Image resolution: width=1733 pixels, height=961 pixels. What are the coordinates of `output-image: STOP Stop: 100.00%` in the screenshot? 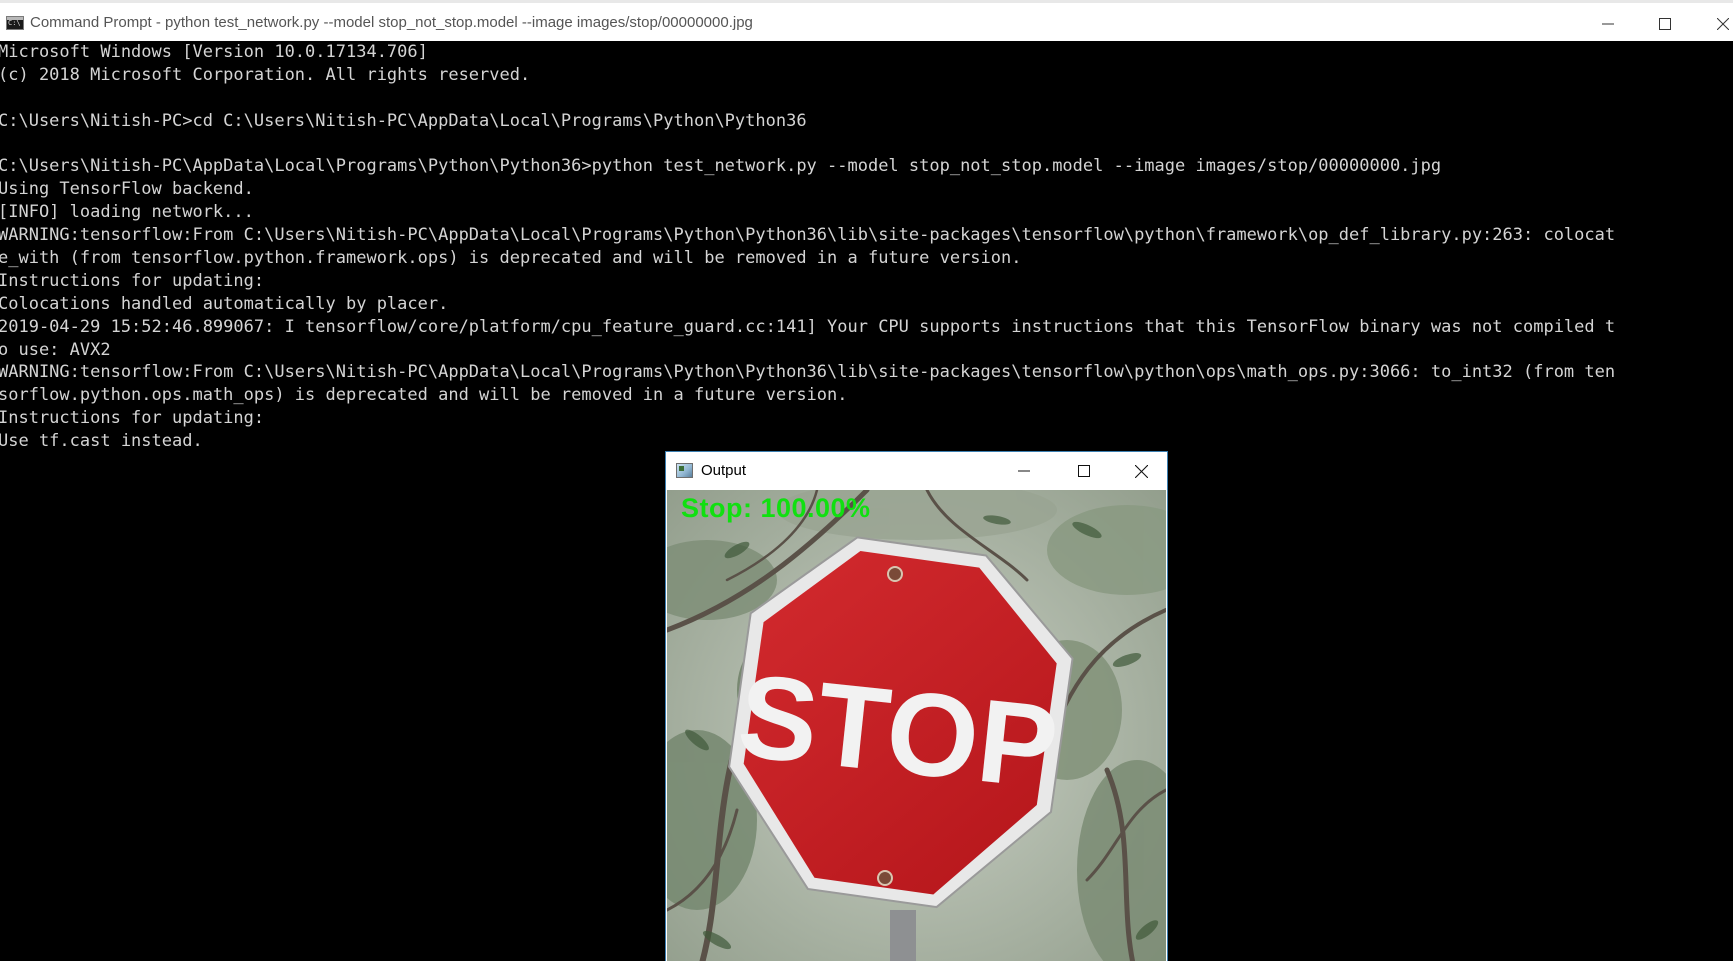 It's located at (916, 725).